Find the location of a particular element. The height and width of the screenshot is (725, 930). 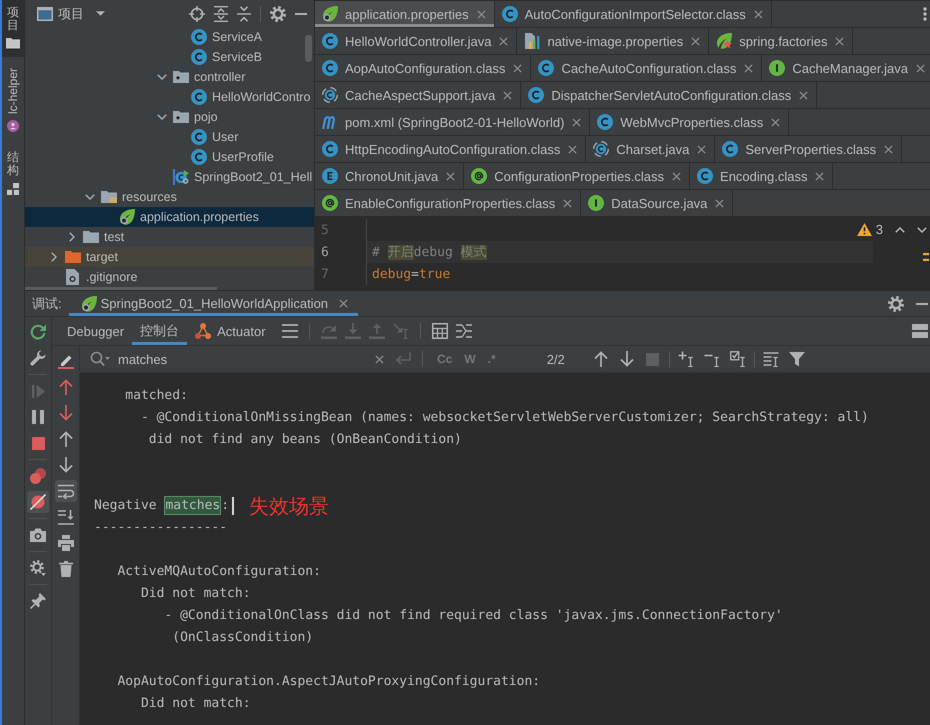

tab: 控制台 is located at coordinates (160, 331).